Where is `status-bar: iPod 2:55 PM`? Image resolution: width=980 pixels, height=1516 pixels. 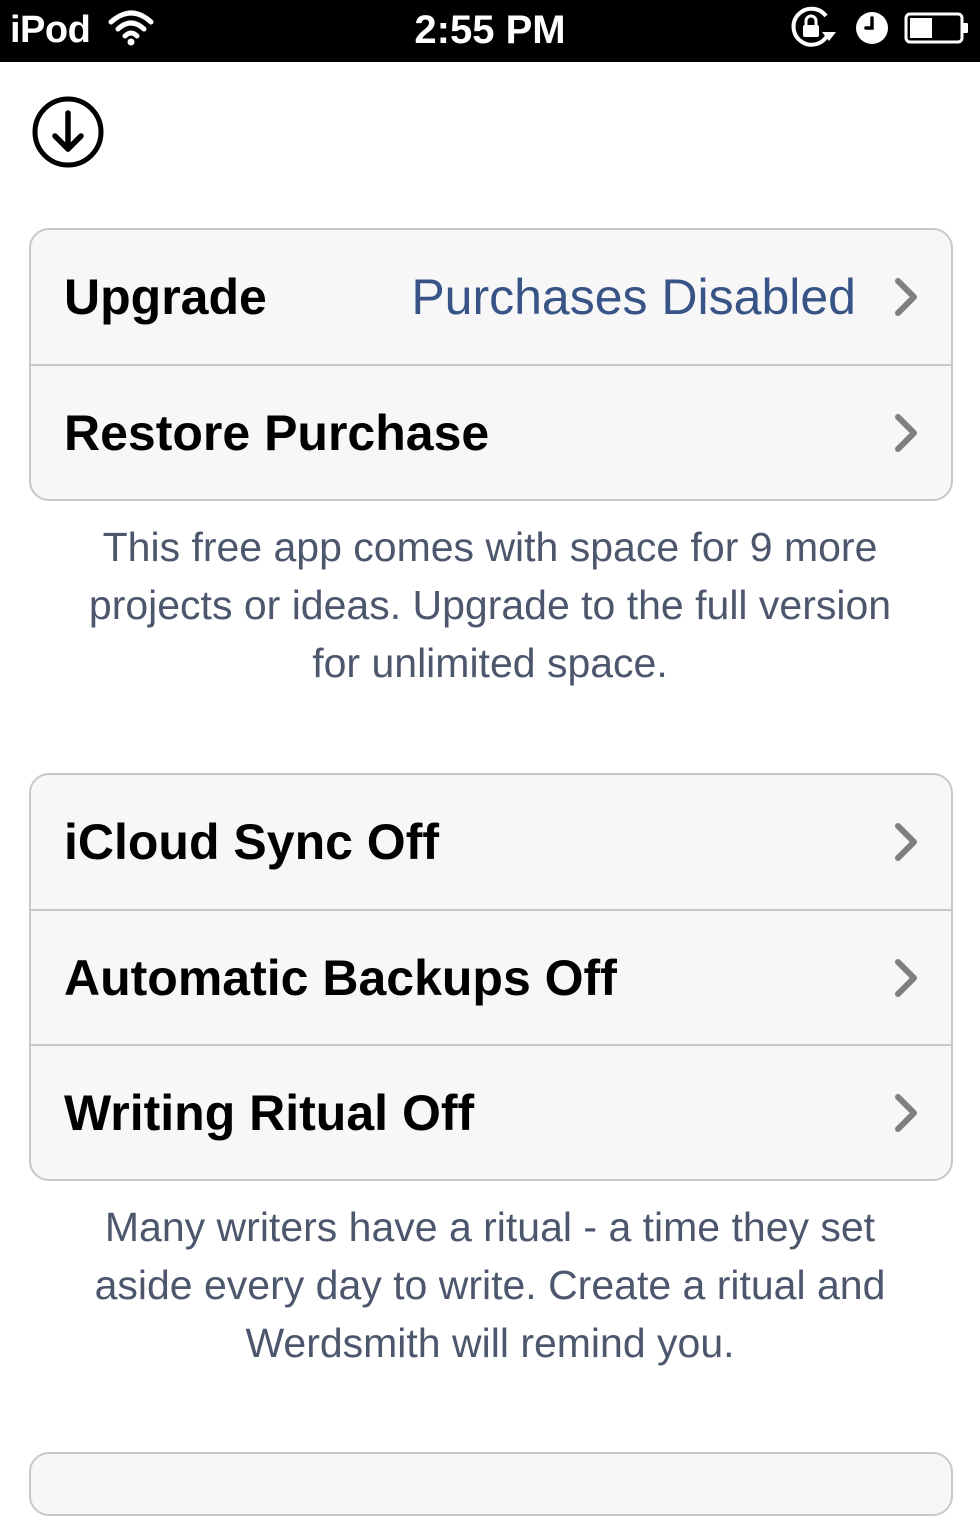
status-bar: iPod 2:55 PM is located at coordinates (490, 31).